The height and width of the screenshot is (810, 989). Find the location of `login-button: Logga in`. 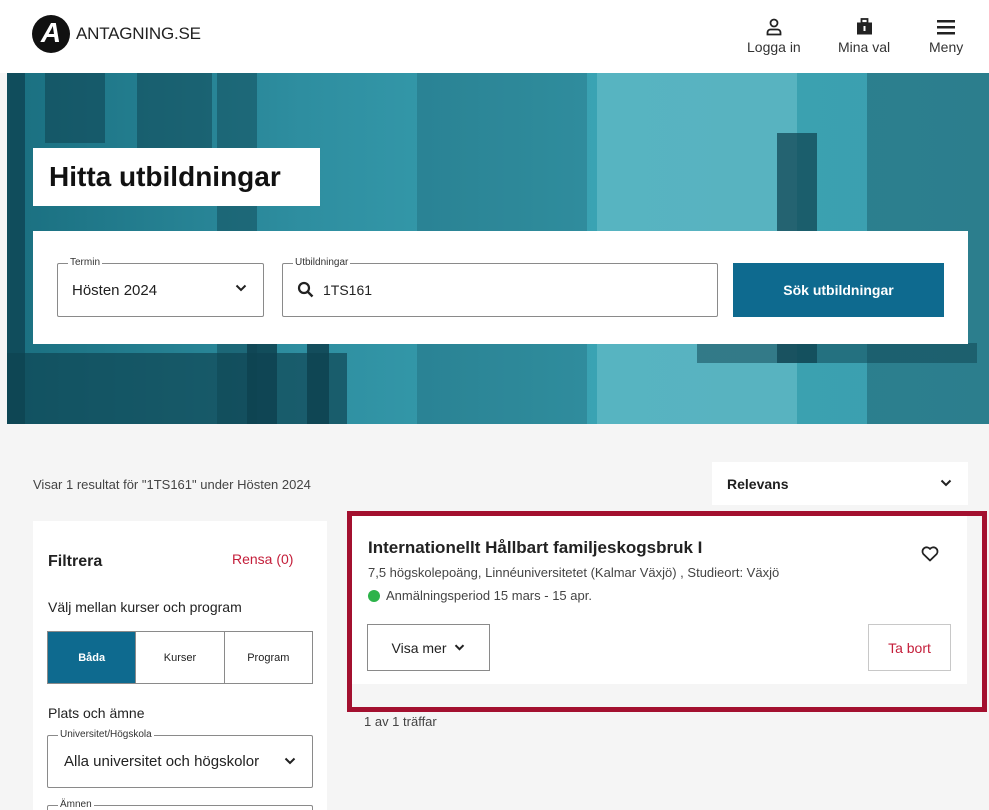

login-button: Logga in is located at coordinates (774, 36).